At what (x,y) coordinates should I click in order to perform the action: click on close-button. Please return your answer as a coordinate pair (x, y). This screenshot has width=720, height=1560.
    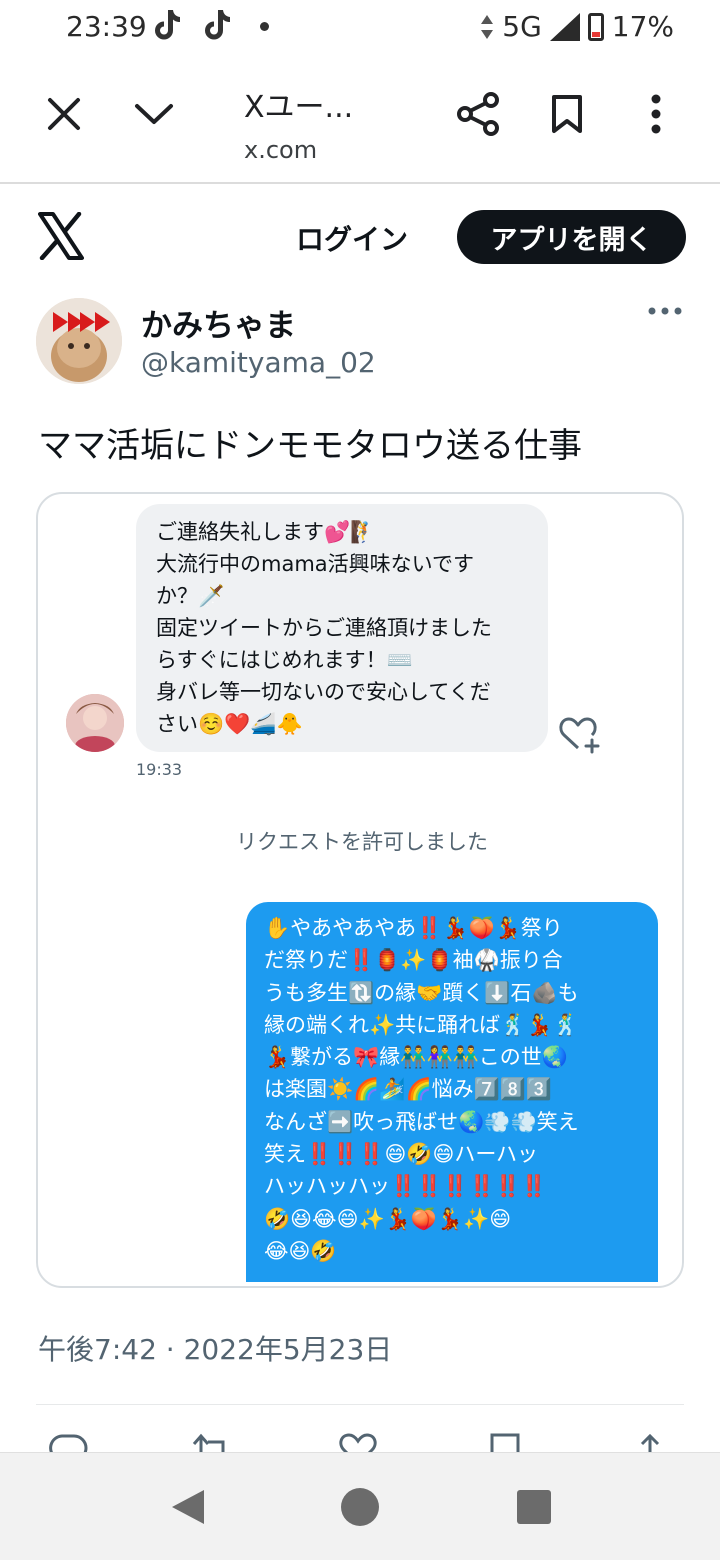
    Looking at the image, I should click on (64, 114).